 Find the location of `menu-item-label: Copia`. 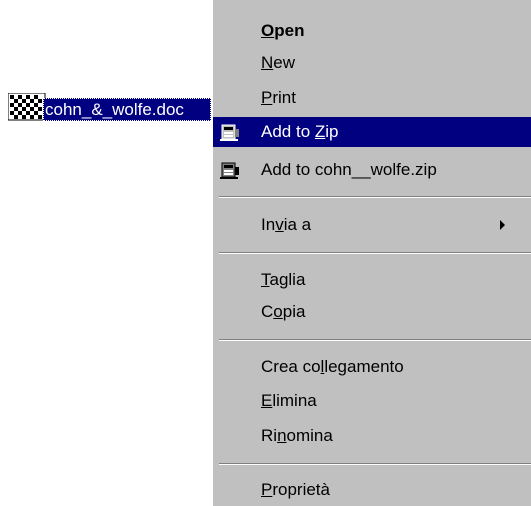

menu-item-label: Copia is located at coordinates (283, 311).